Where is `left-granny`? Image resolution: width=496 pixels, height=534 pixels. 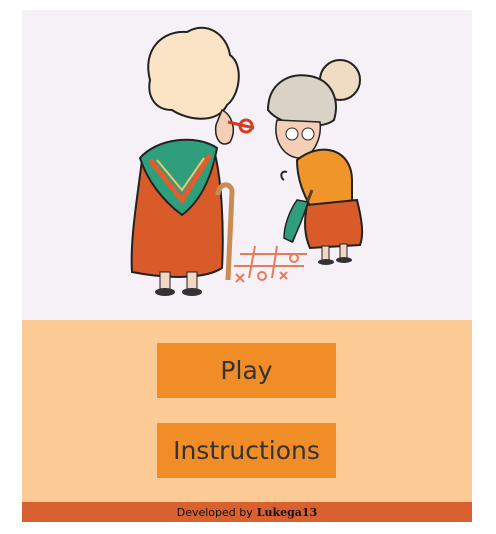
left-granny is located at coordinates (192, 161).